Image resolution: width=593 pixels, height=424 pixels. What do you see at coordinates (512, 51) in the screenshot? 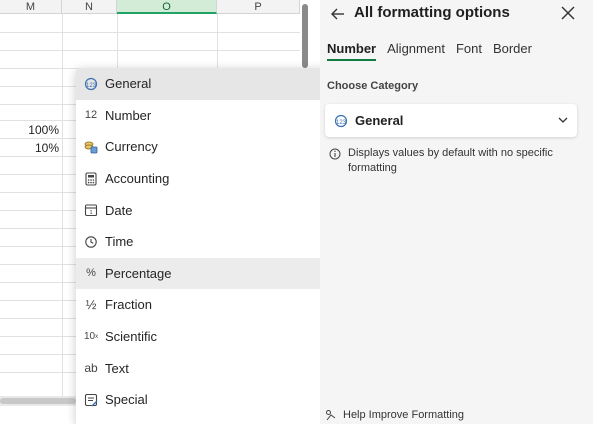
I see `tab-border: Border` at bounding box center [512, 51].